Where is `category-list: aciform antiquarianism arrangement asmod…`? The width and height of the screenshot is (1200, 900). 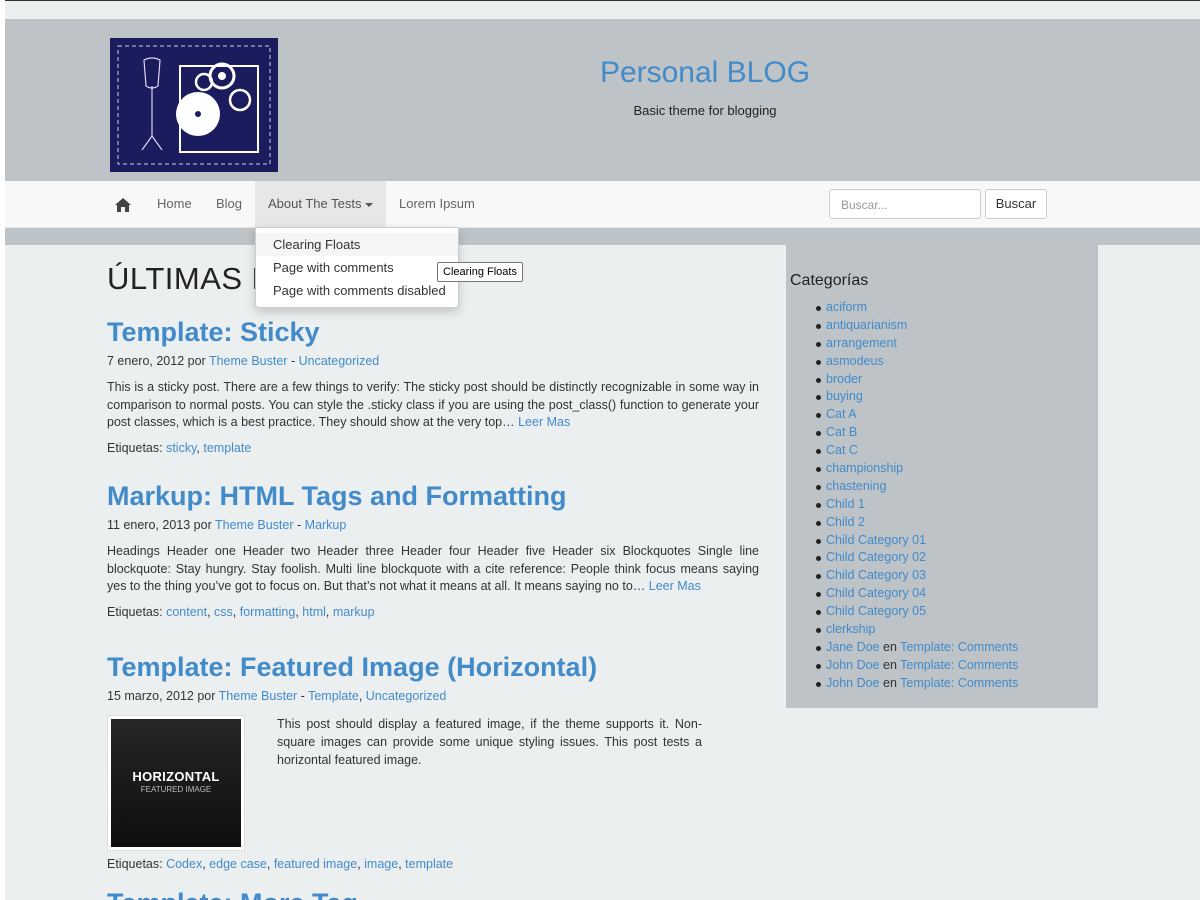 category-list: aciform antiquarianism arrangement asmod… is located at coordinates (916, 496).